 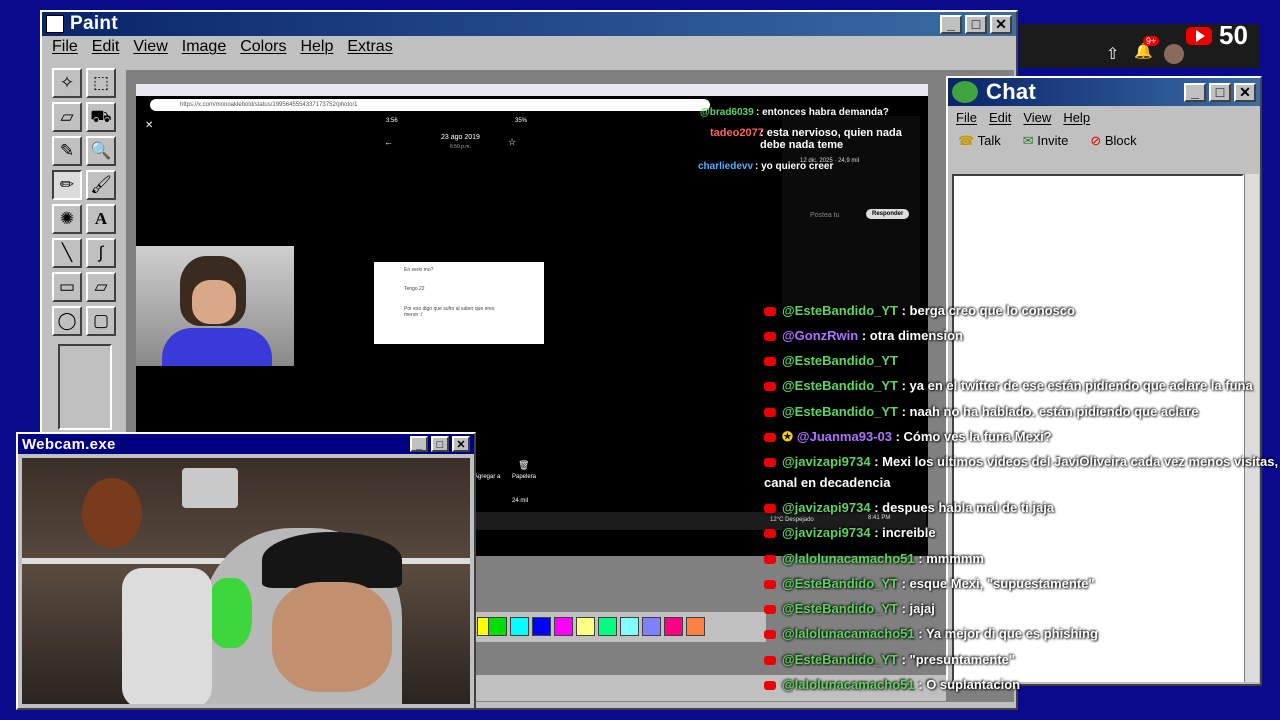 What do you see at coordinates (1001, 24) in the screenshot?
I see `close-button: ✕` at bounding box center [1001, 24].